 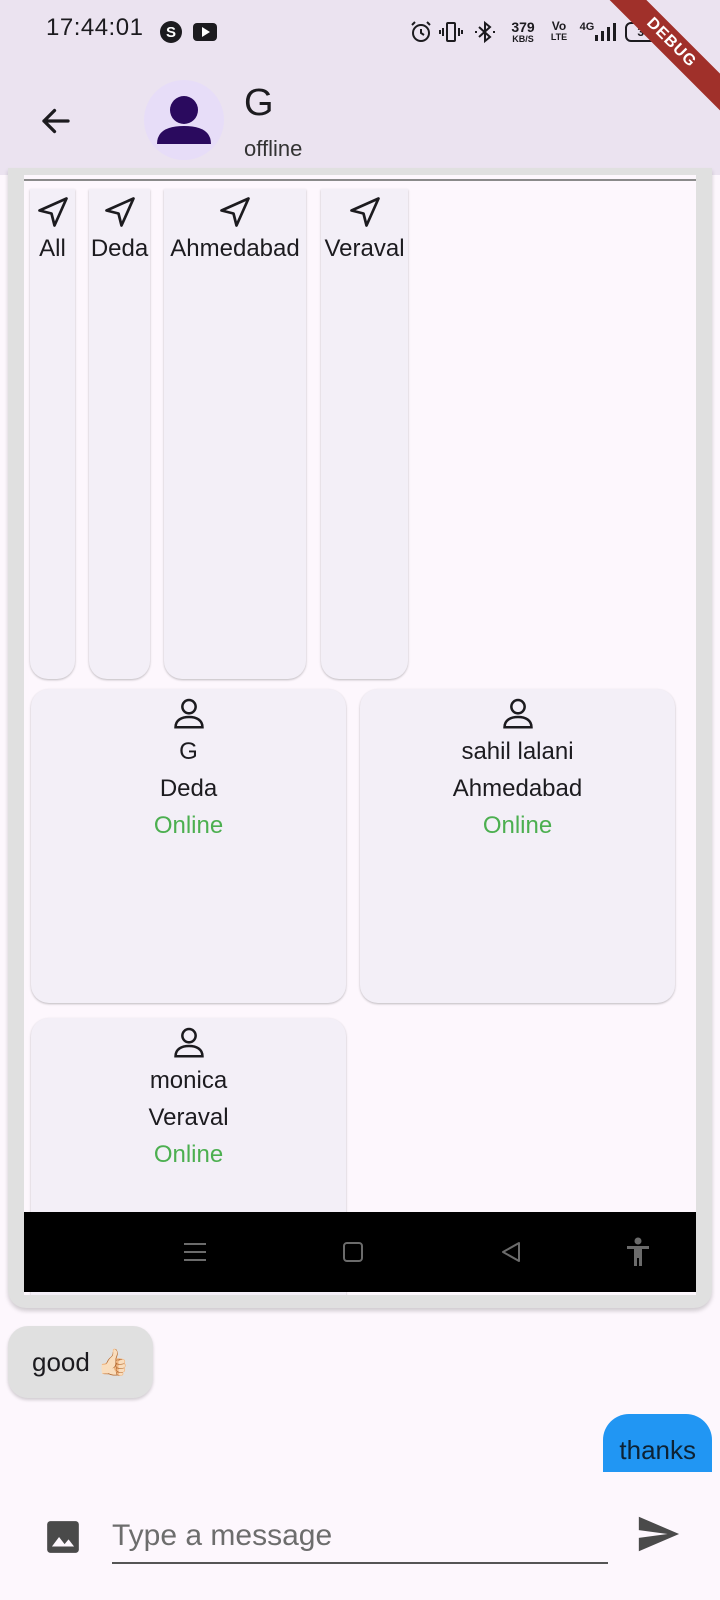 What do you see at coordinates (195, 1252) in the screenshot?
I see `menu-icon` at bounding box center [195, 1252].